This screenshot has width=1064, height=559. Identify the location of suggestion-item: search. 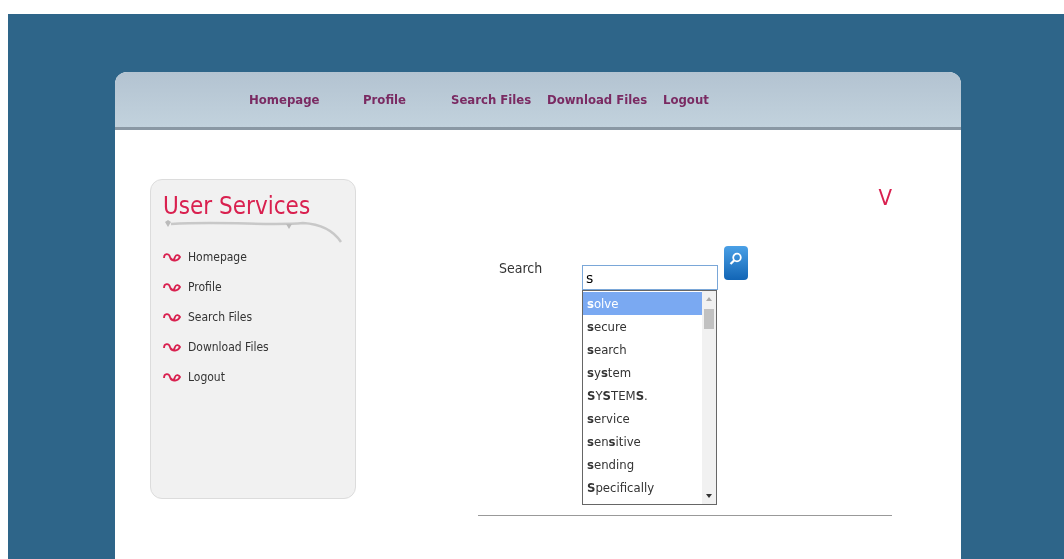
(642, 349).